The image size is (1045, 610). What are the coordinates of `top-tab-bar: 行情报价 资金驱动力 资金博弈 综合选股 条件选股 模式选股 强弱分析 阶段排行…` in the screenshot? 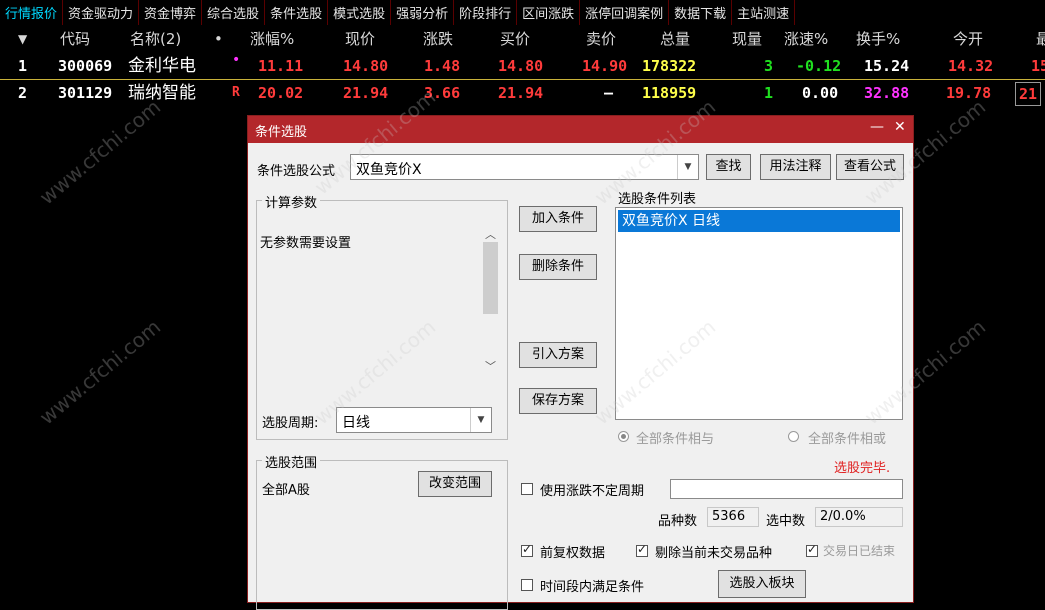 It's located at (522, 12).